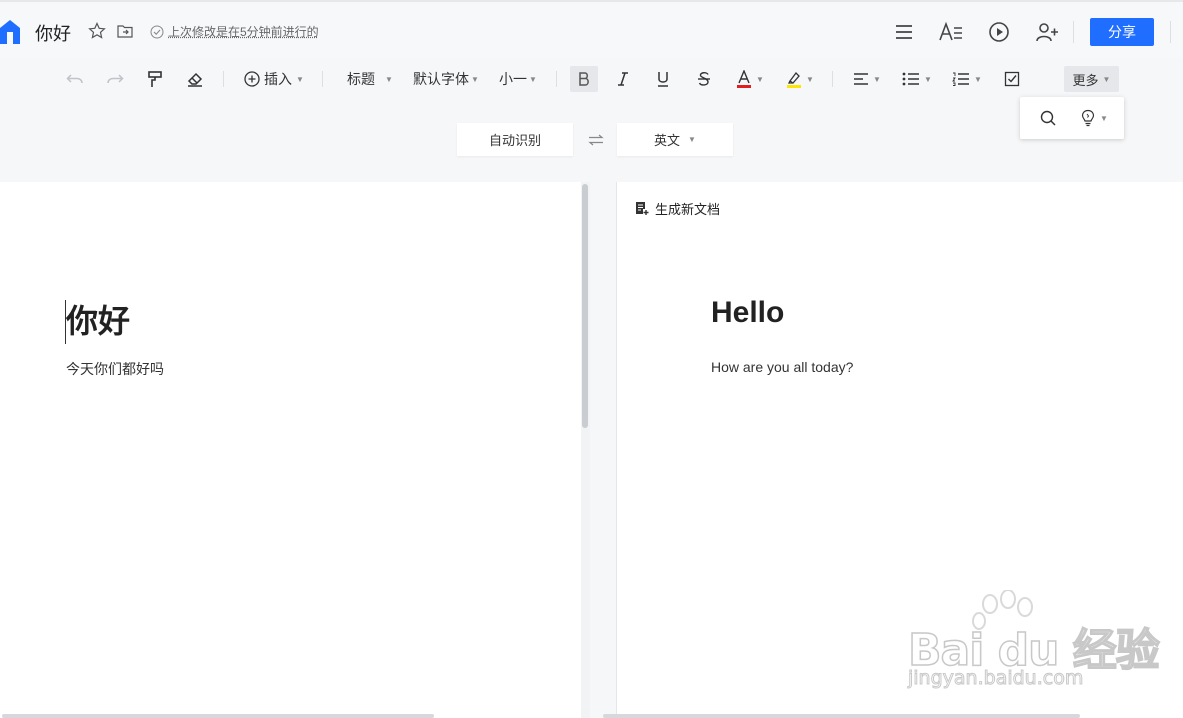  I want to click on target-language-select: 英文 ▼, so click(675, 139).